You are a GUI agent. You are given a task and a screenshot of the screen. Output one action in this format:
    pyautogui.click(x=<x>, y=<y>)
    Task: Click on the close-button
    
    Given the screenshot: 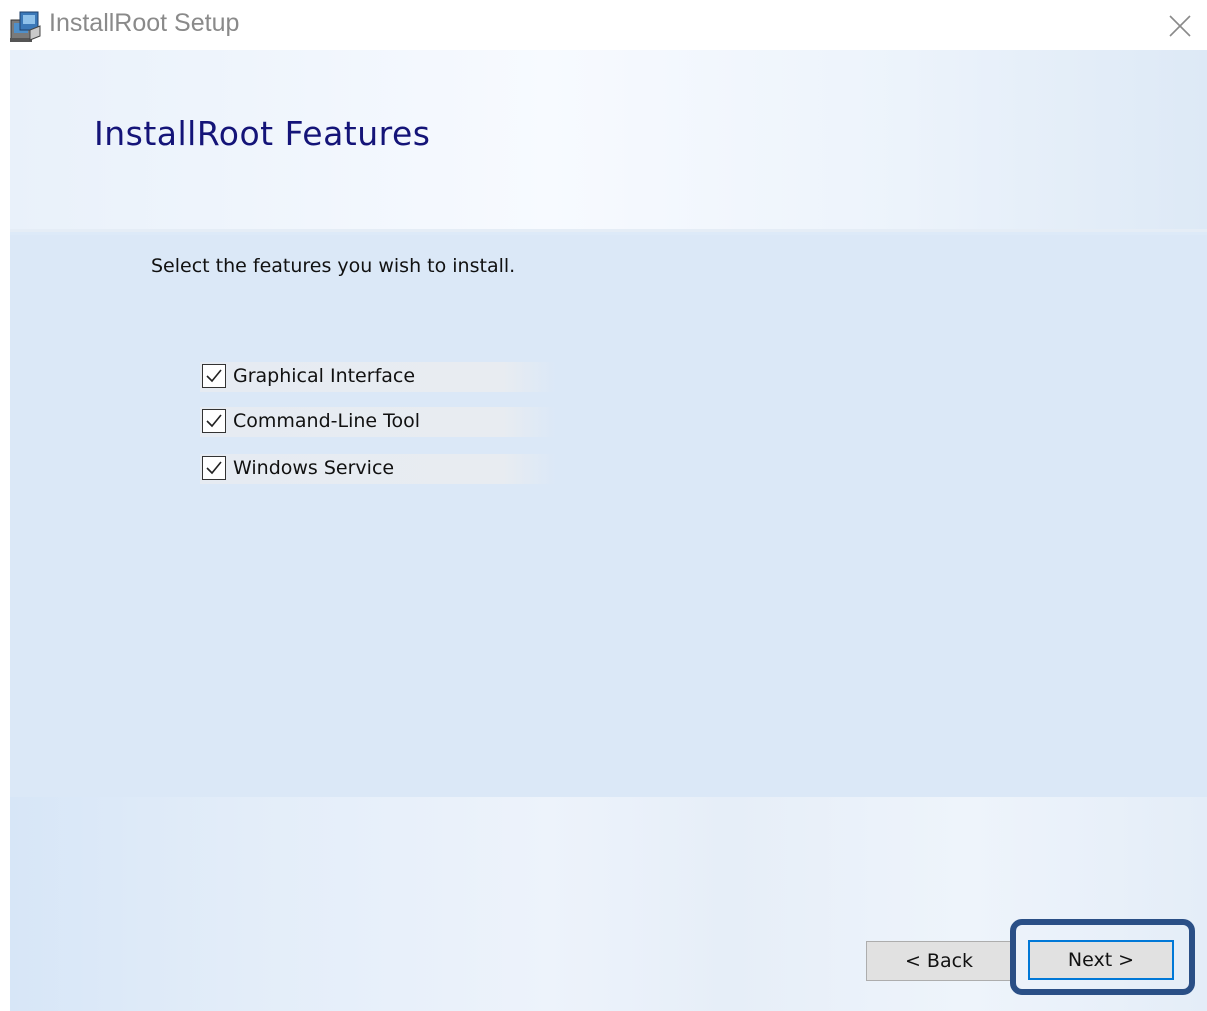 What is the action you would take?
    pyautogui.click(x=1180, y=26)
    